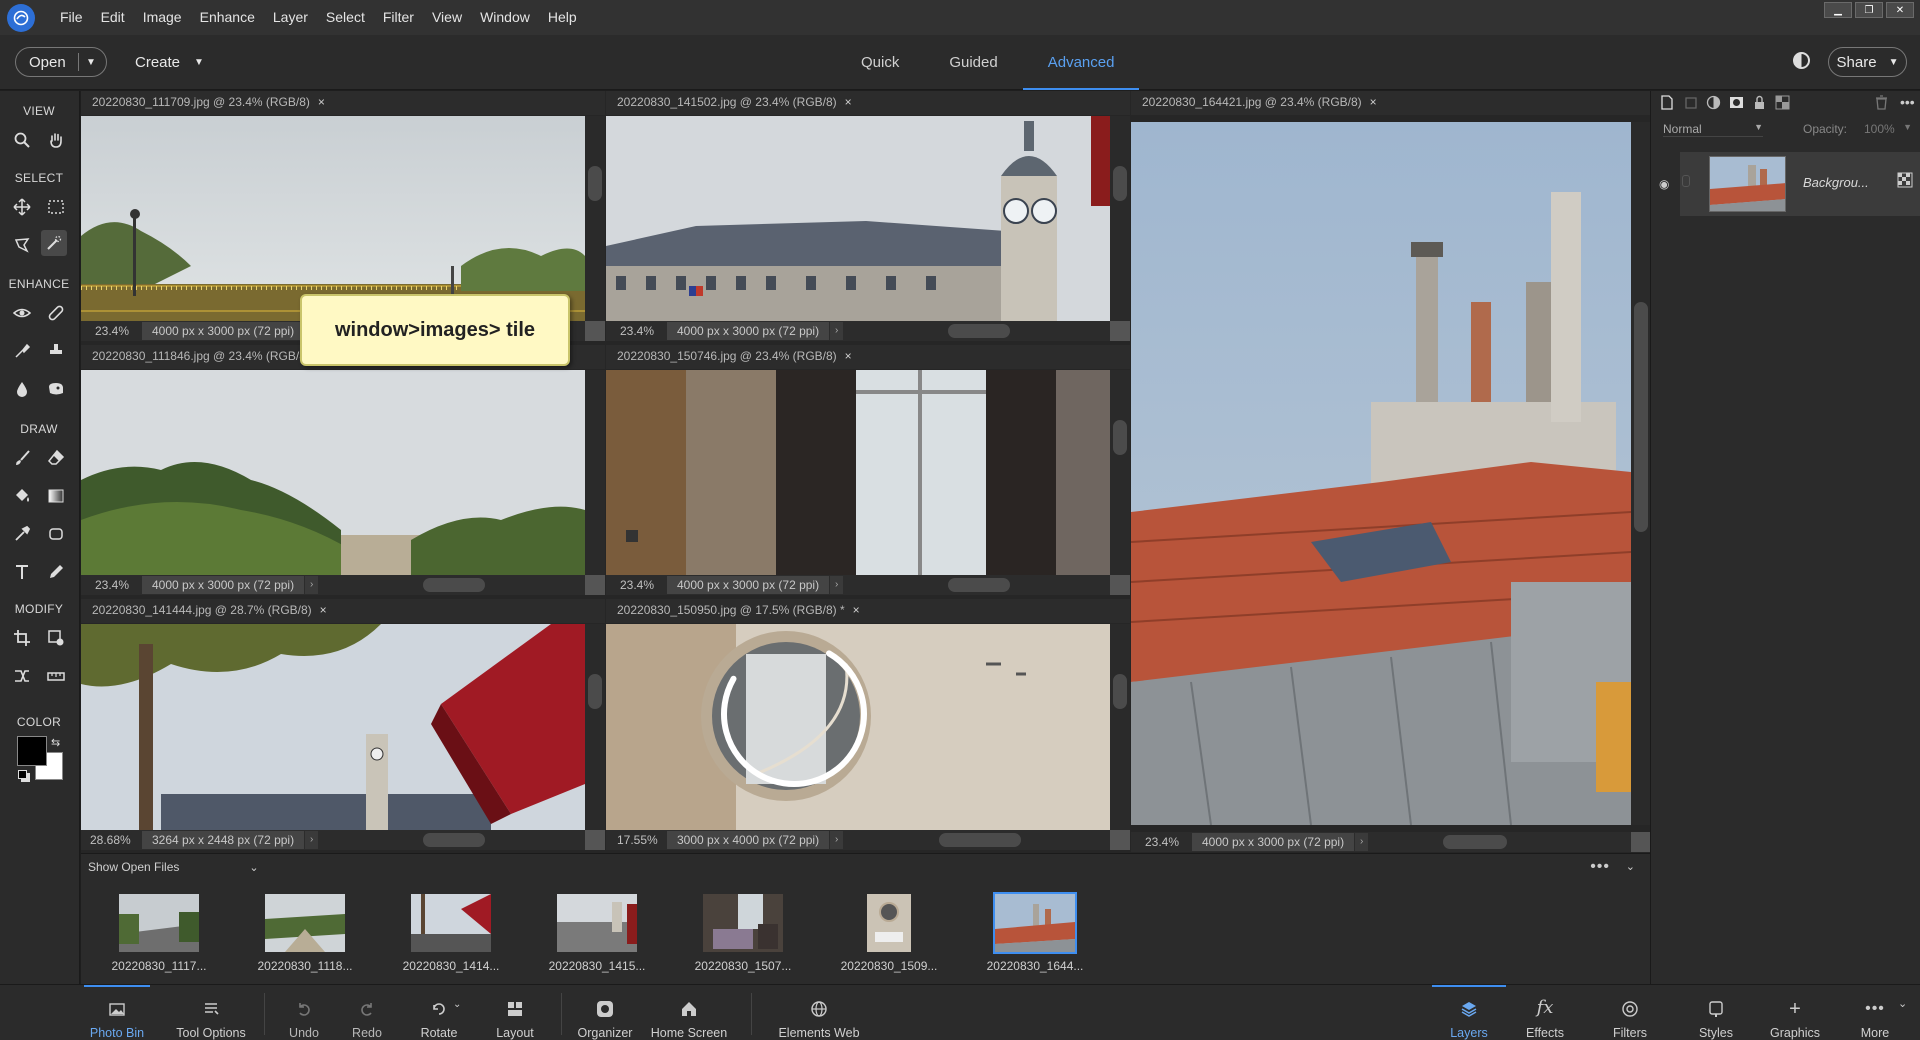 This screenshot has height=1040, width=1920. What do you see at coordinates (56, 496) in the screenshot?
I see `gradient-tool-icon` at bounding box center [56, 496].